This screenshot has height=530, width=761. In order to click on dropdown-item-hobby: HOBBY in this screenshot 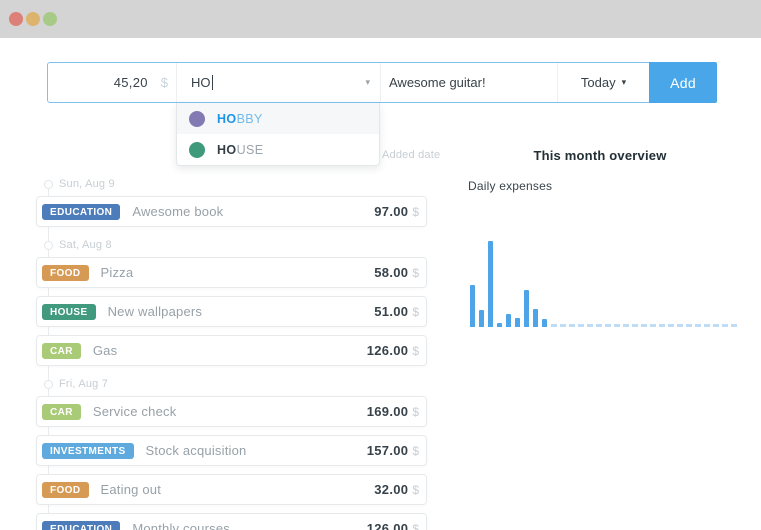, I will do `click(278, 118)`.